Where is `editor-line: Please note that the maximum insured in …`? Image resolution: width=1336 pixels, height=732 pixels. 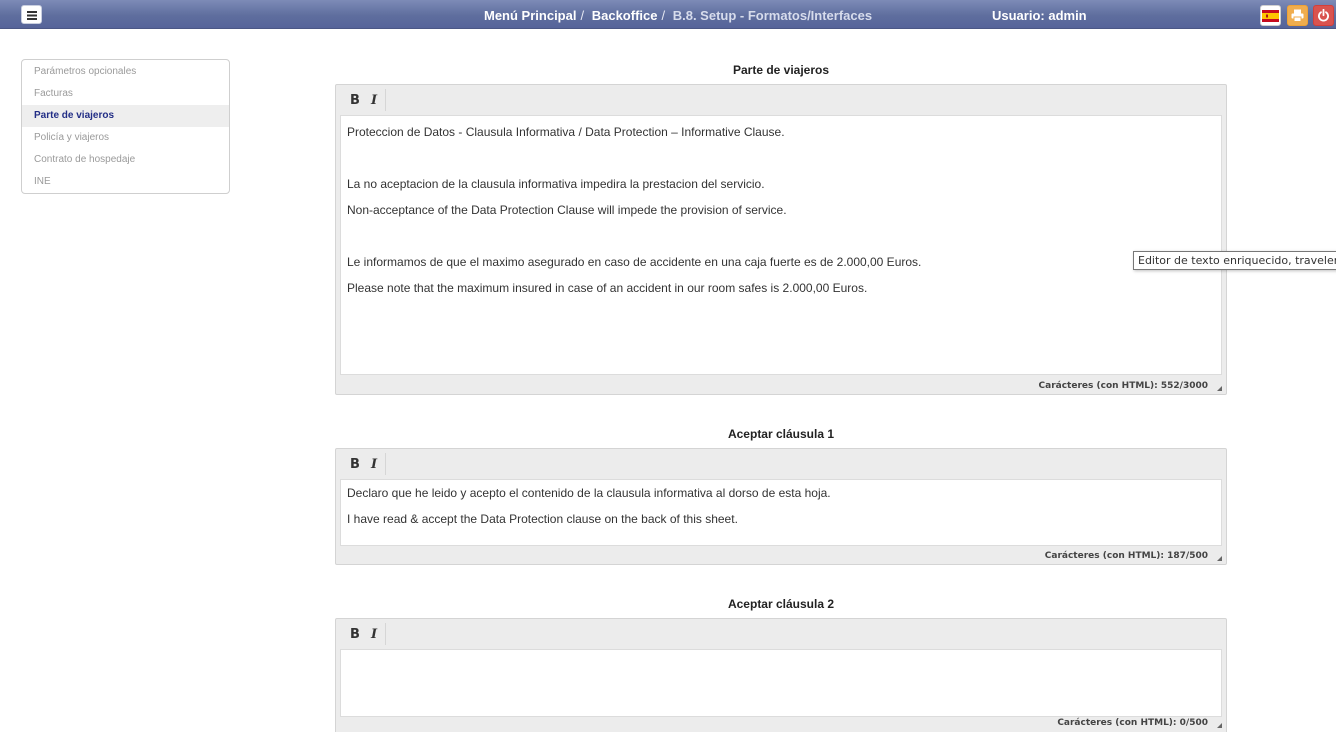
editor-line: Please note that the maximum insured in … is located at coordinates (607, 288).